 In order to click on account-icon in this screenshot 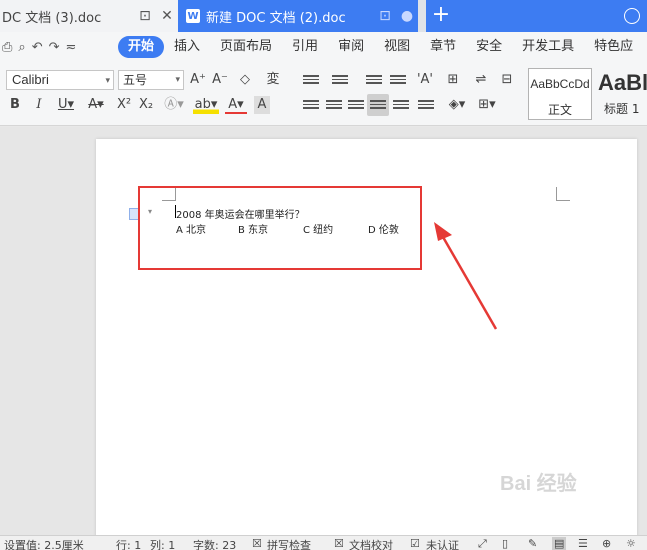, I will do `click(632, 16)`.